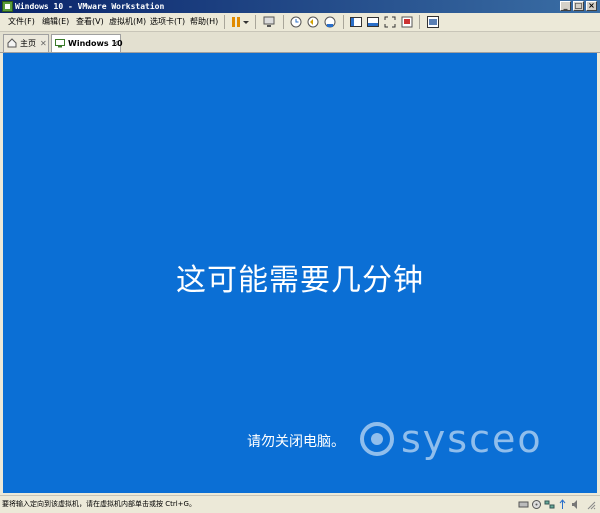  I want to click on thumbnail-bar-icon, so click(373, 22).